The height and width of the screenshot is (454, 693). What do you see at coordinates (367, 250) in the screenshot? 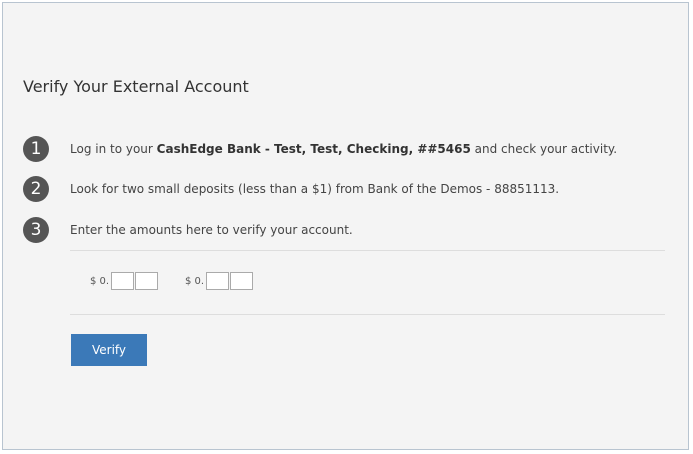
I see `divider-top` at bounding box center [367, 250].